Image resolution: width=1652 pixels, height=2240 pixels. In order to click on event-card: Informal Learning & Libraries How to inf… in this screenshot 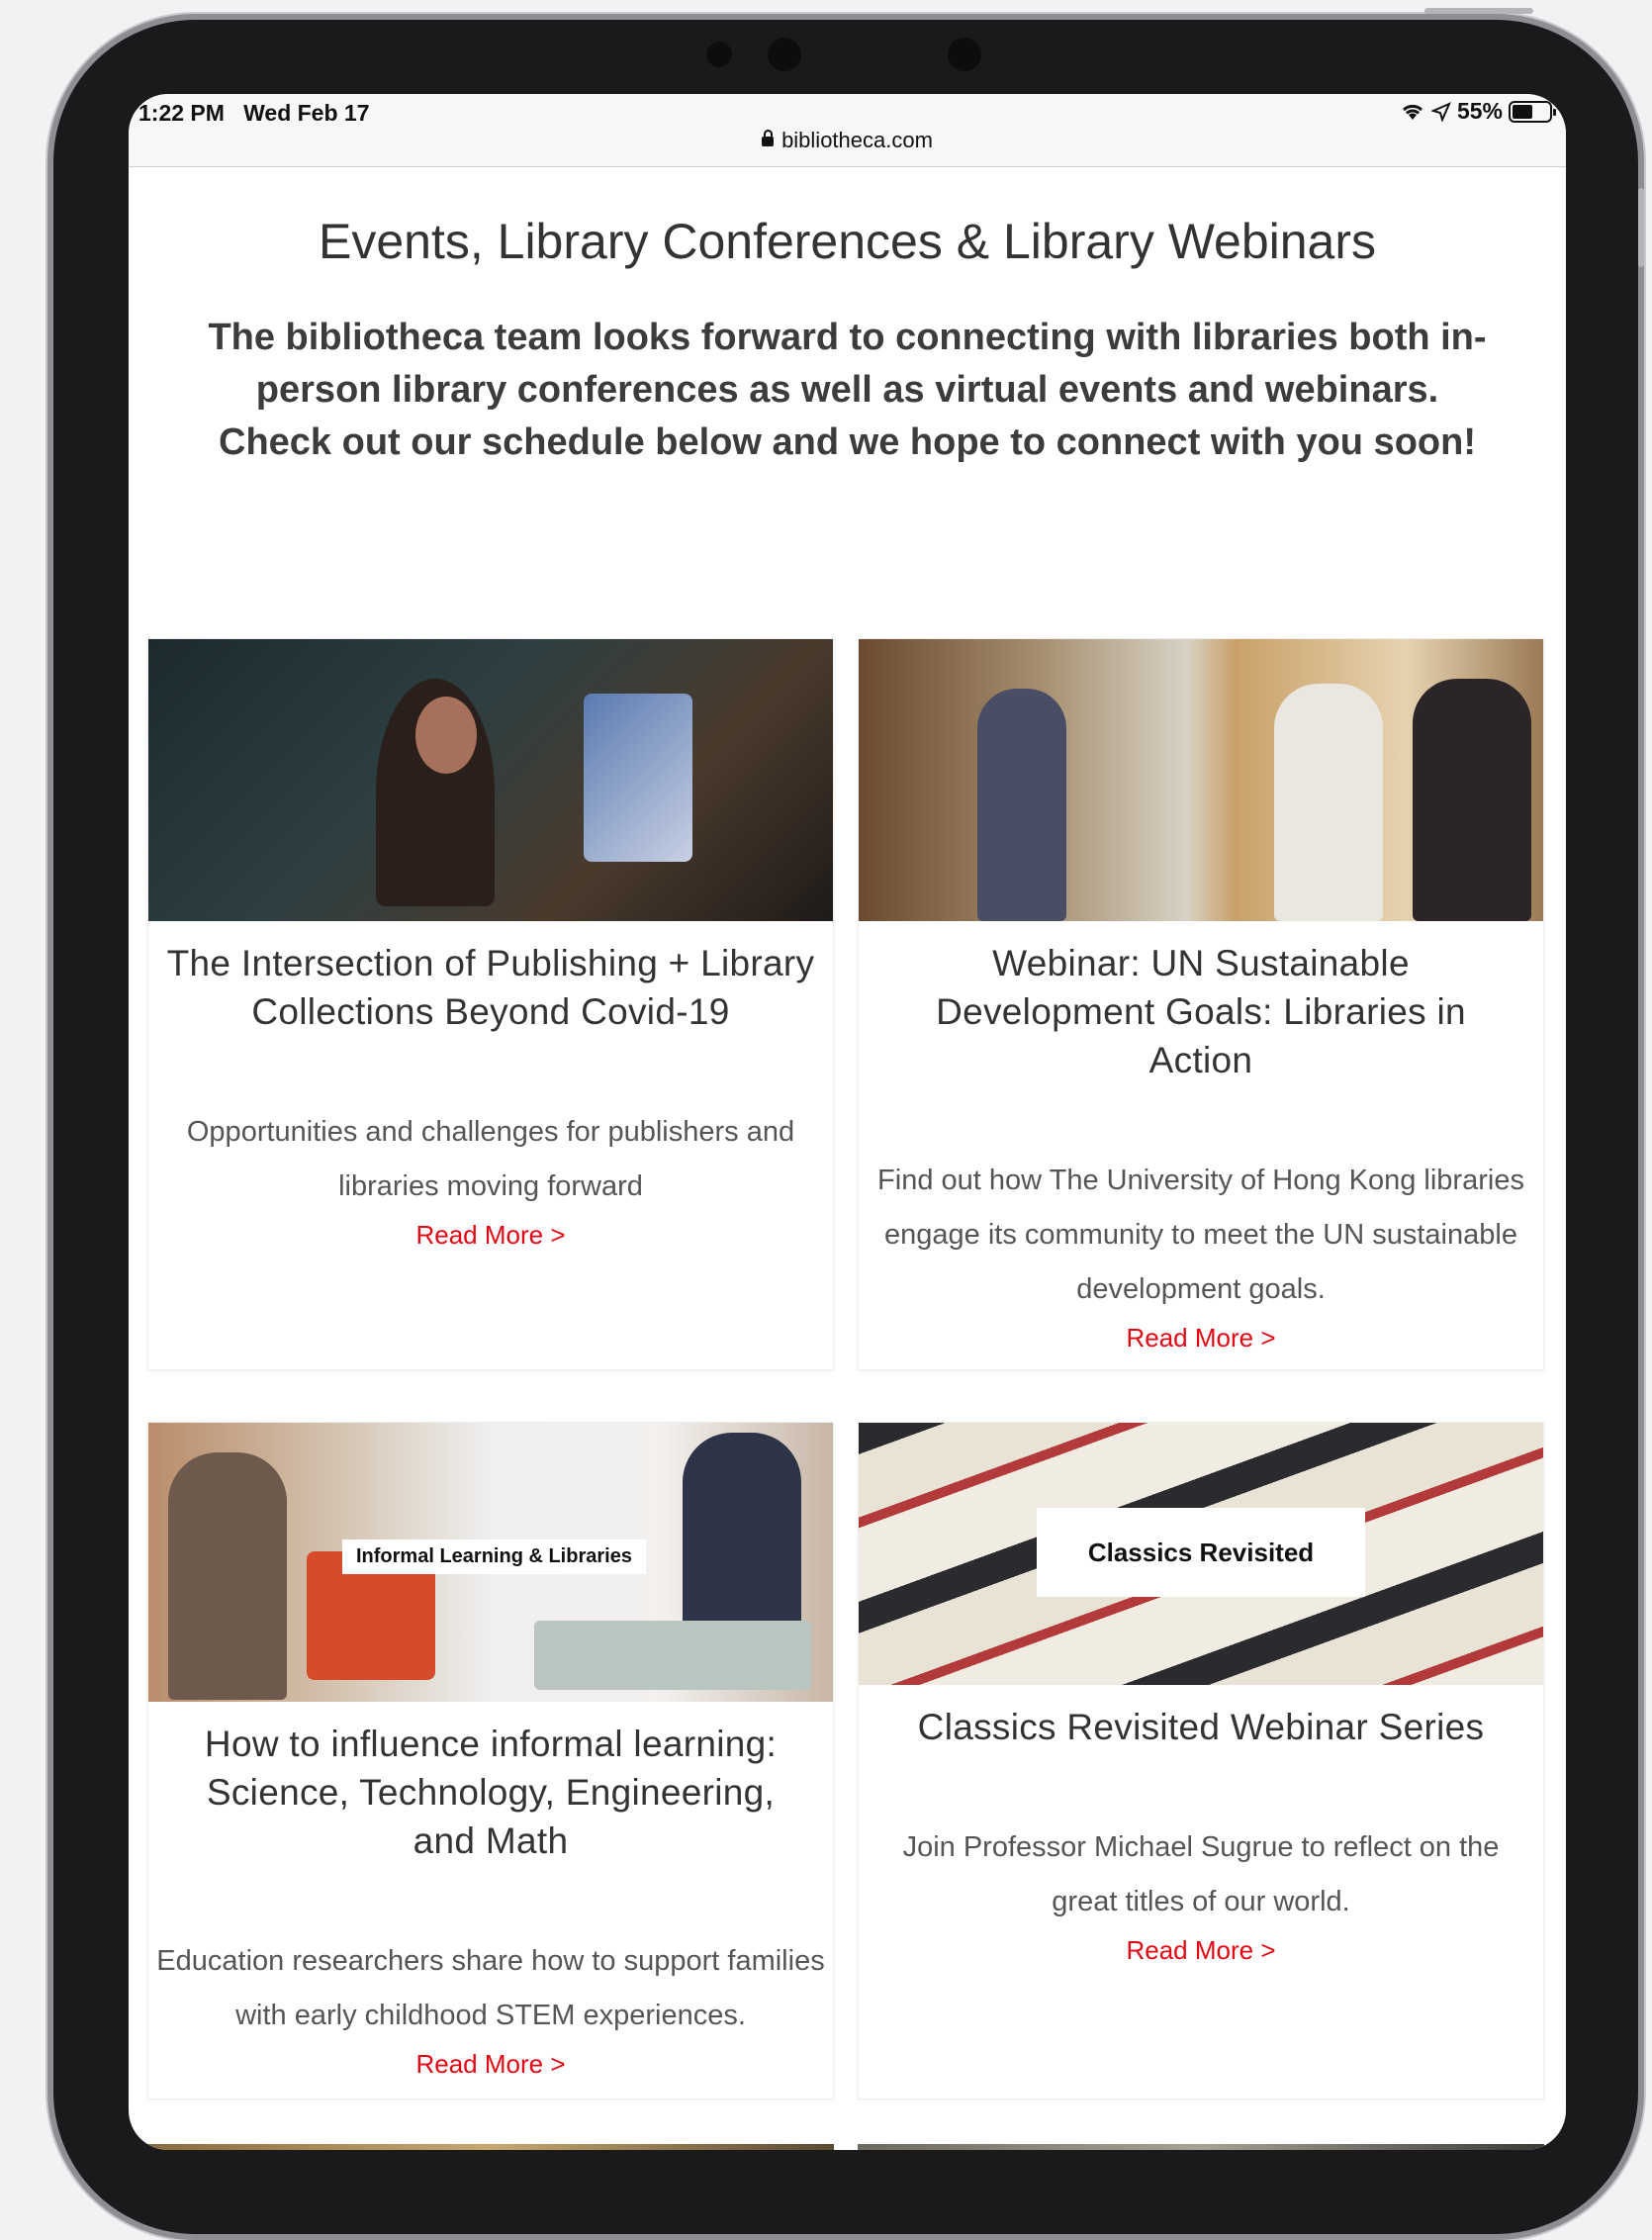, I will do `click(490, 1761)`.